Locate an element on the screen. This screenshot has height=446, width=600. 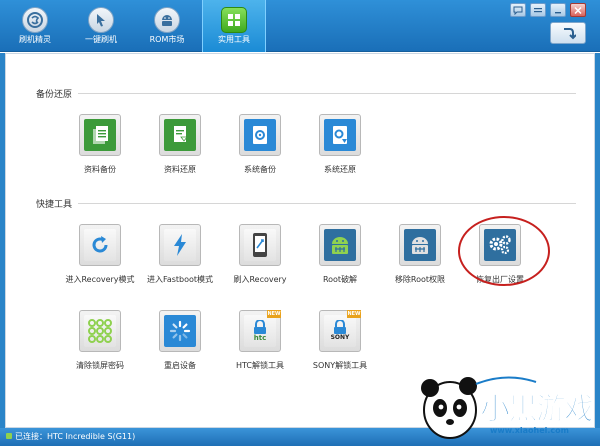
brand-label: SONY is located at coordinates (340, 337).